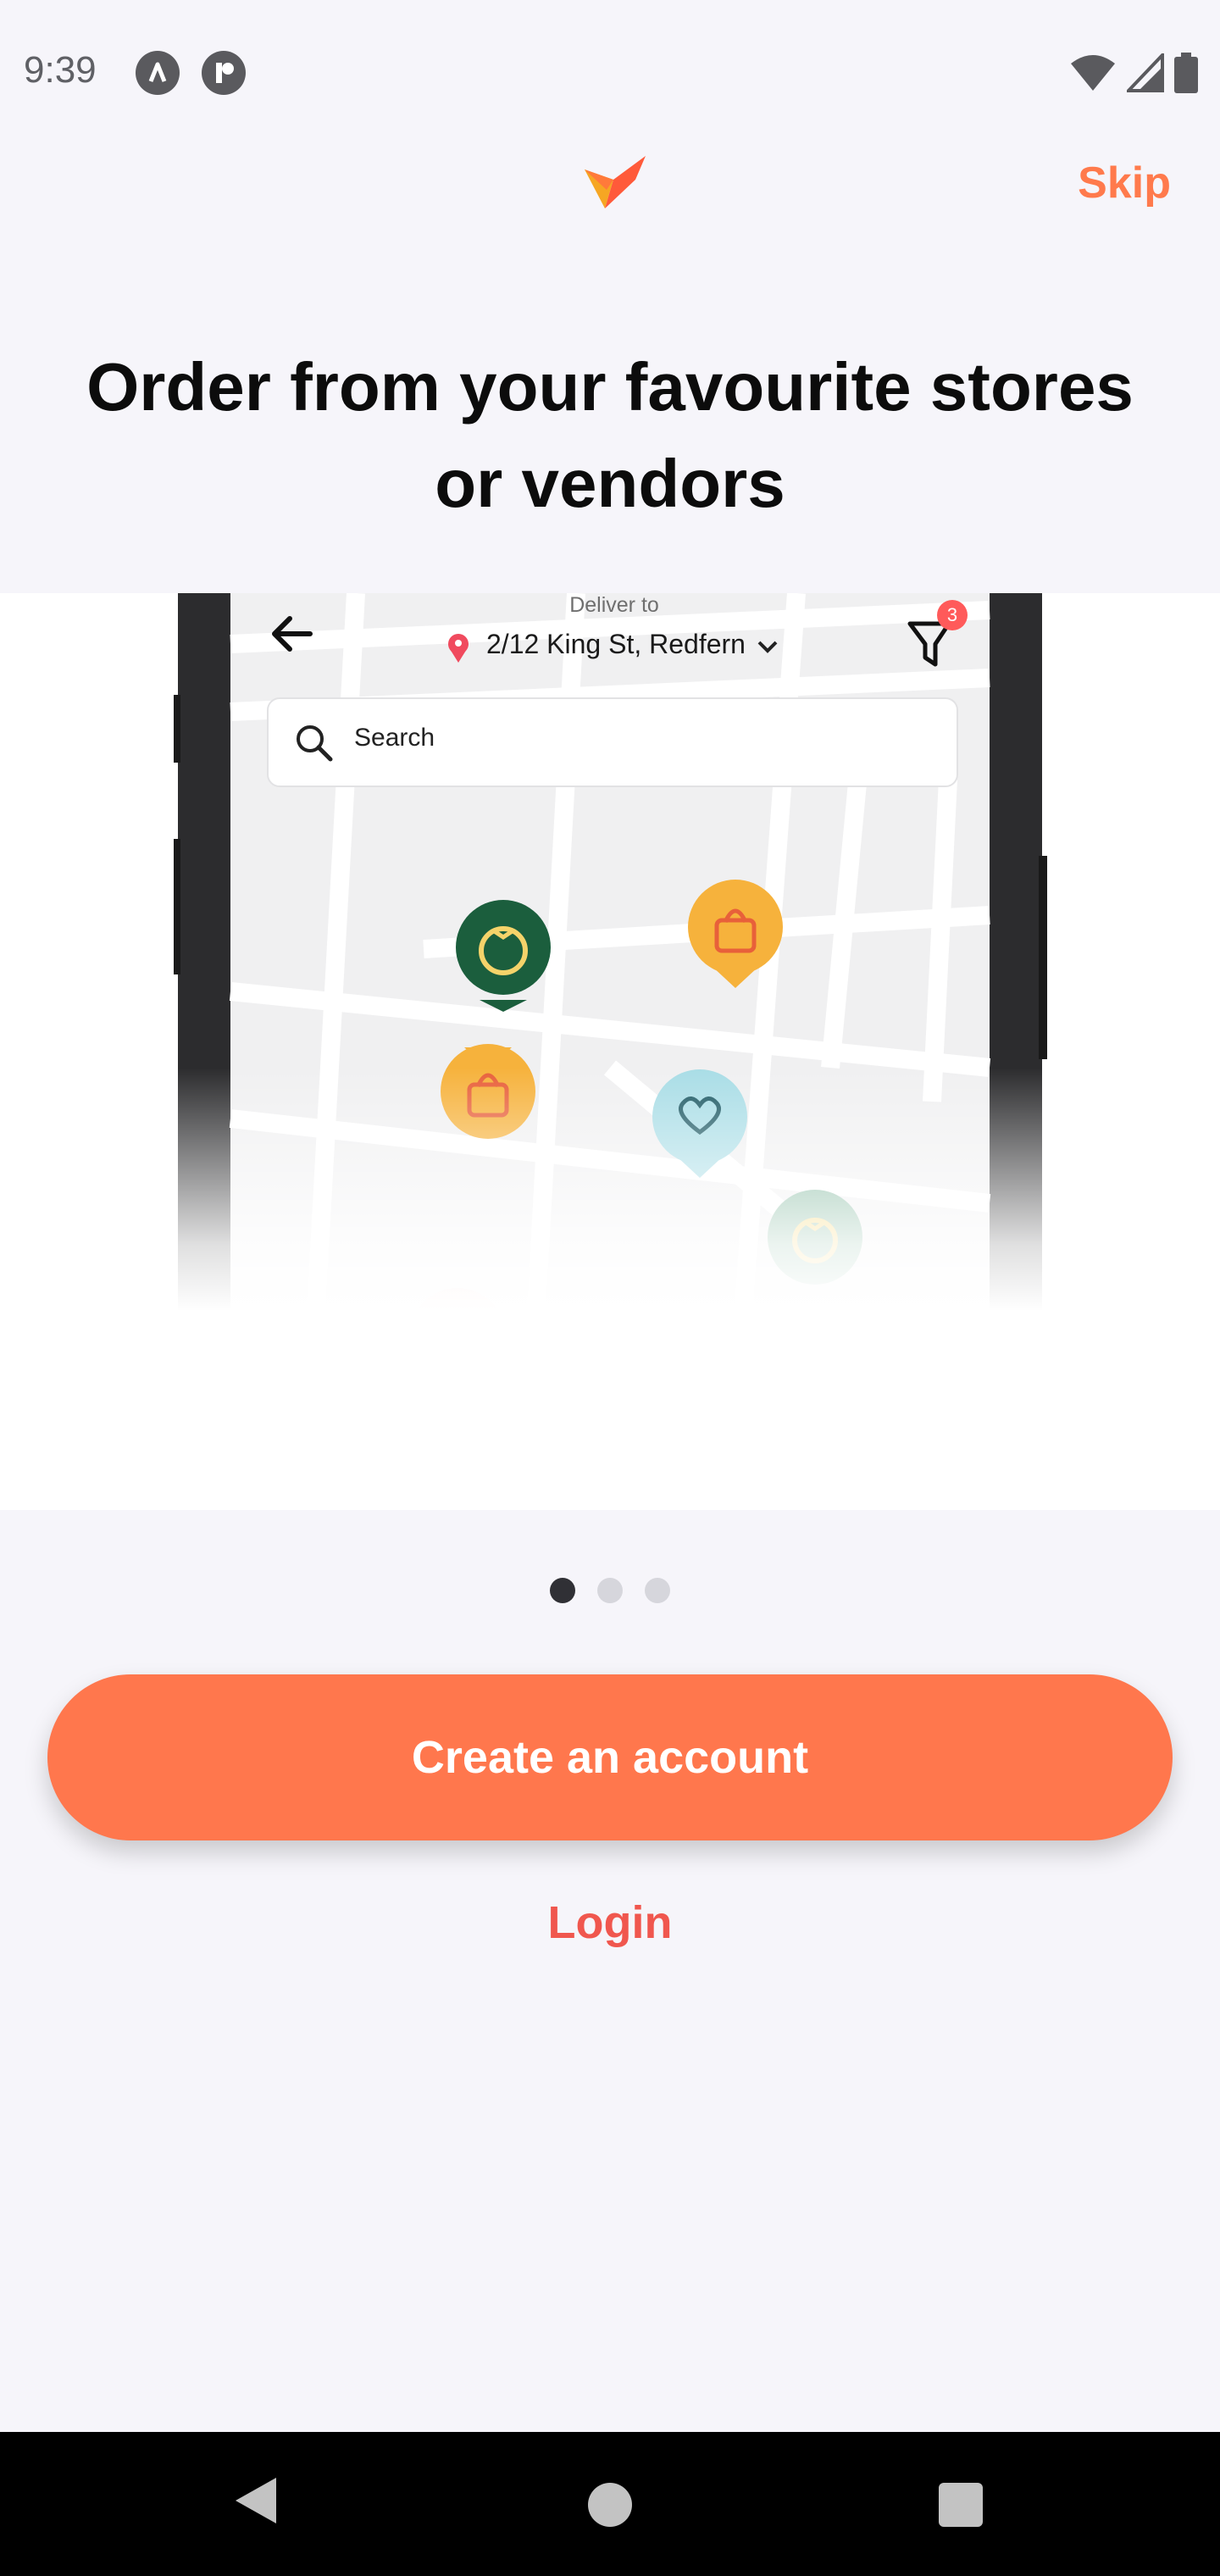 Image resolution: width=1220 pixels, height=2576 pixels. What do you see at coordinates (1145, 72) in the screenshot?
I see `cellular-icon` at bounding box center [1145, 72].